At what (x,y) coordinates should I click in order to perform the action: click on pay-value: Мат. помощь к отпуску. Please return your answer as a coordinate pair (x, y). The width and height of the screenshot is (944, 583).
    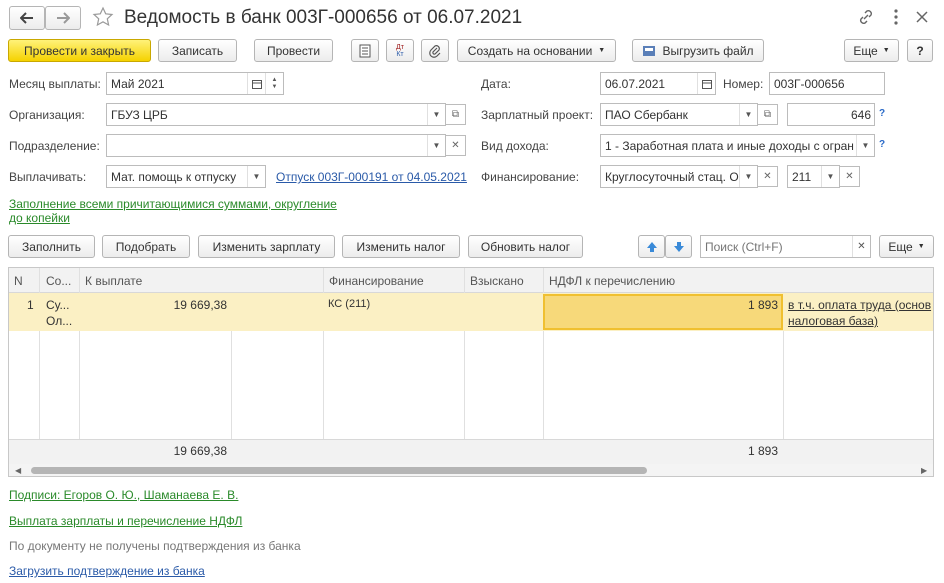
    Looking at the image, I should click on (174, 176).